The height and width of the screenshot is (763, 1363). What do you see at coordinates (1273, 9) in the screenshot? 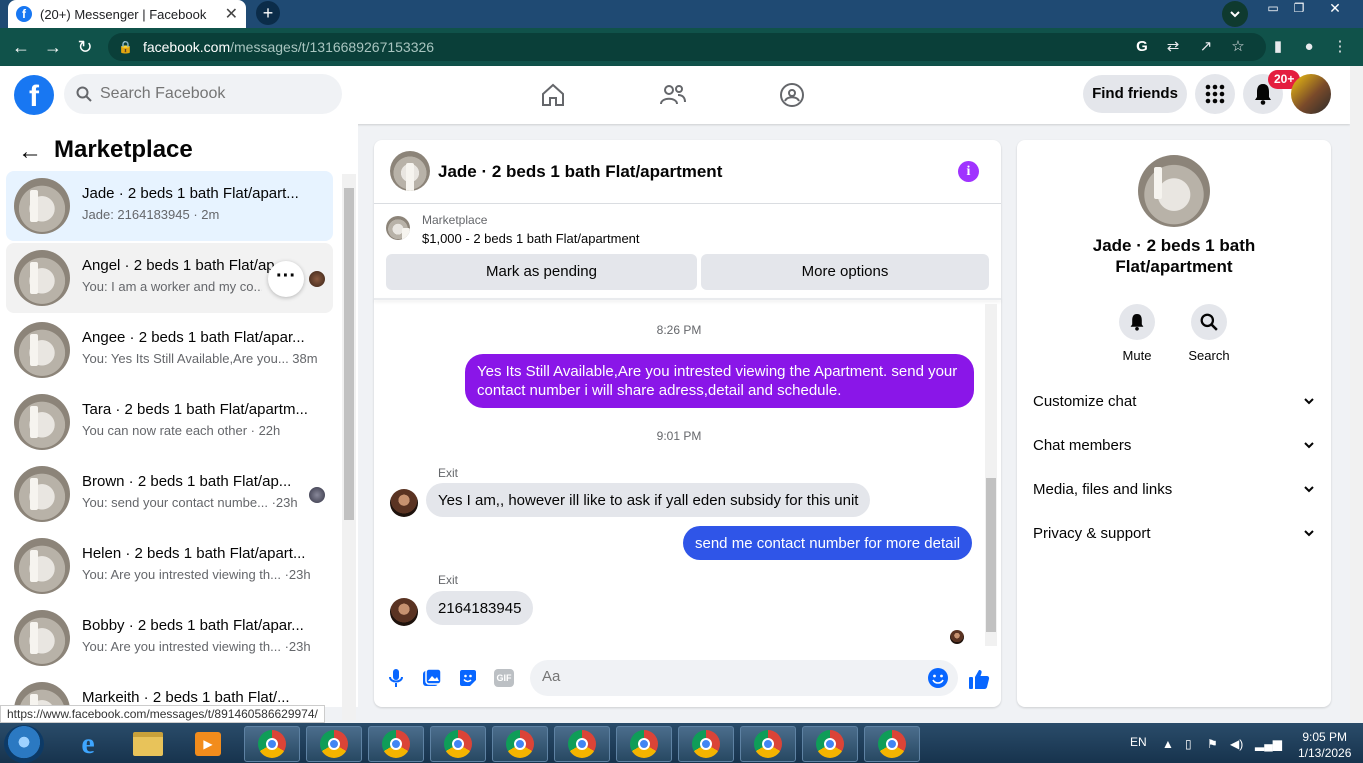
I see `minimize-button: ▭` at bounding box center [1273, 9].